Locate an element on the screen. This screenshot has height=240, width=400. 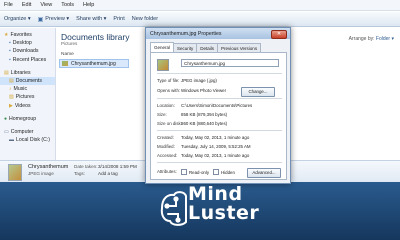
created-value: Today, May 02, 2013, 1 minute ago is located at coordinates (215, 137).